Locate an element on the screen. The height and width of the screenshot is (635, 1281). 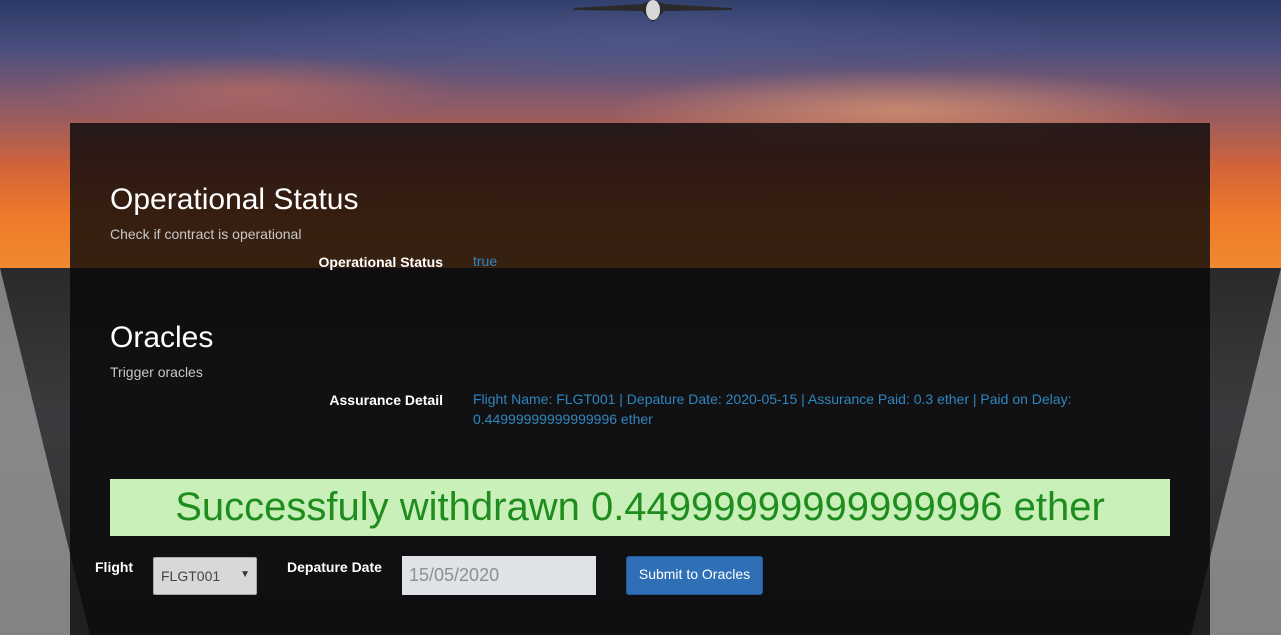
operational-status-title: Operational Status is located at coordinates (234, 199).